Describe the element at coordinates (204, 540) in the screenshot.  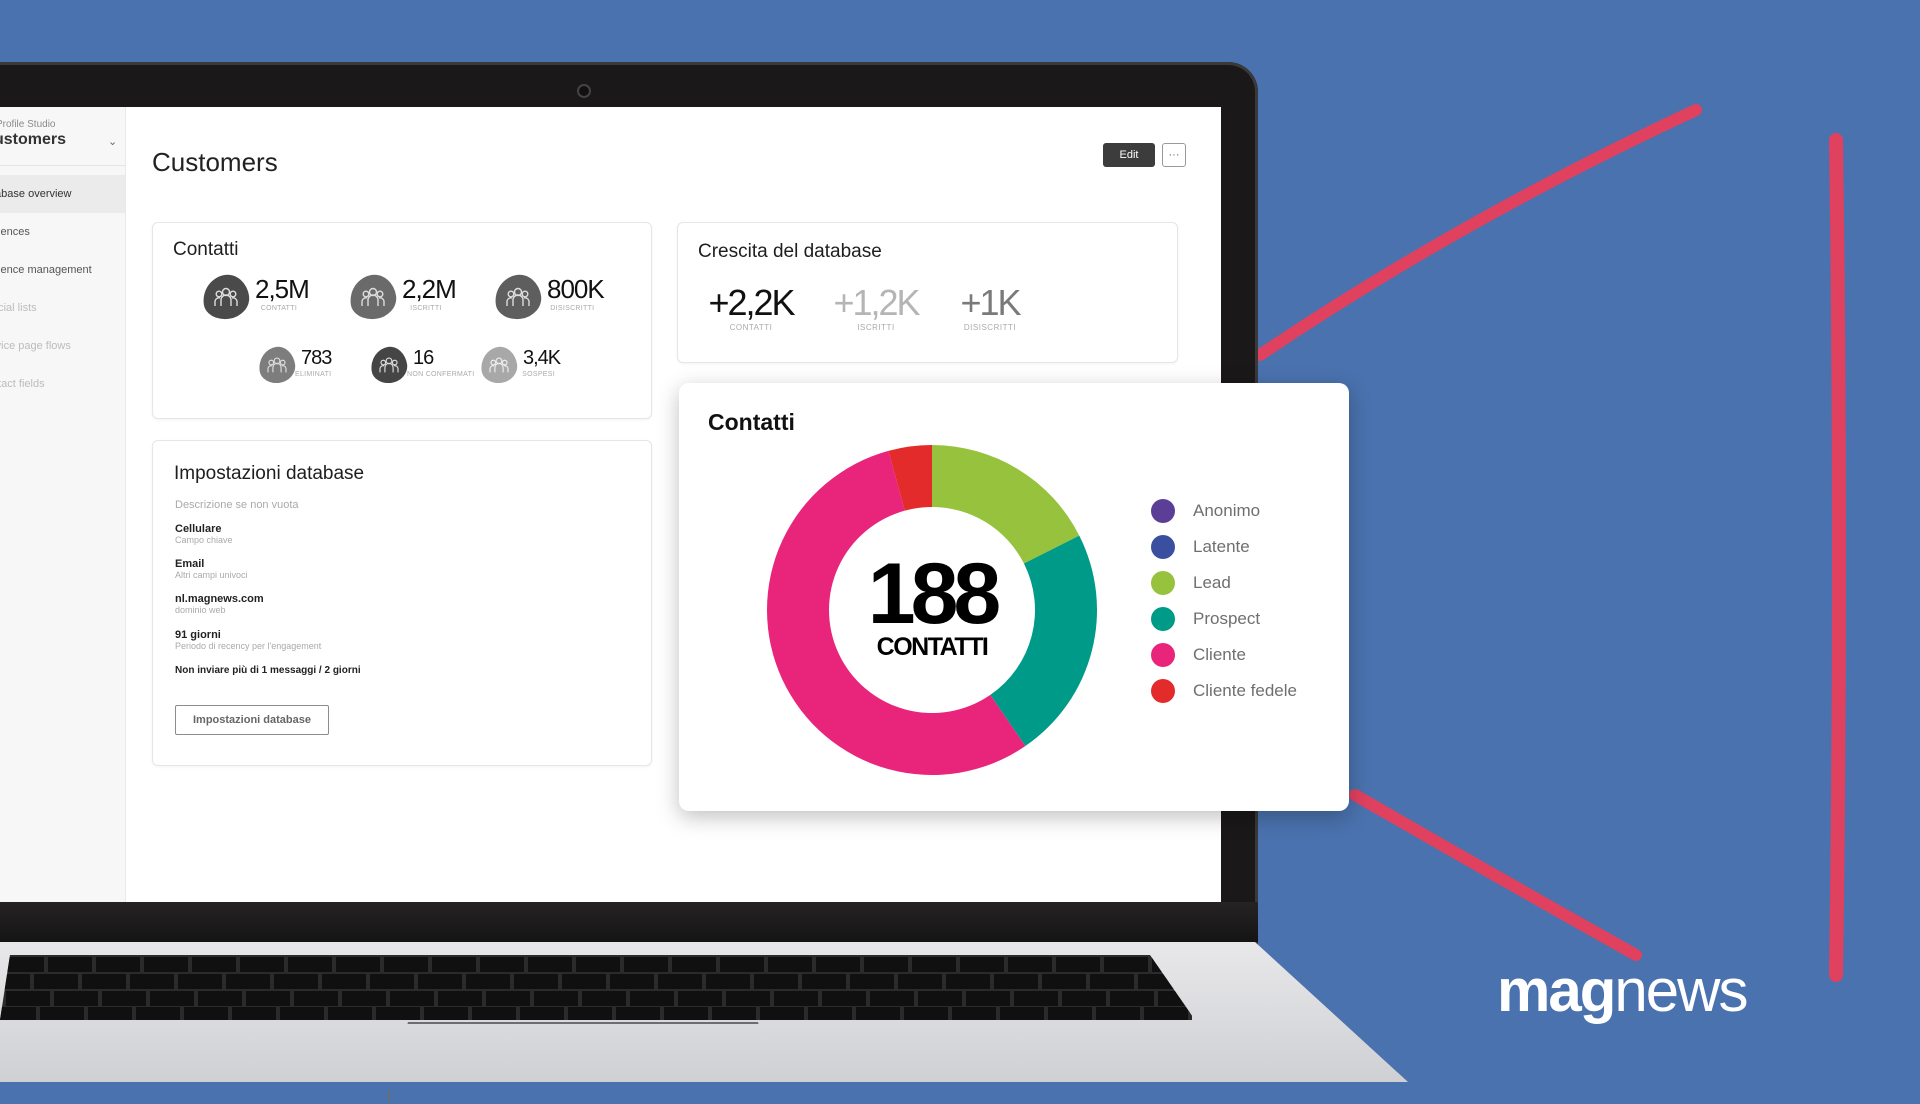
I see `settings-value: Campo chiave` at that location.